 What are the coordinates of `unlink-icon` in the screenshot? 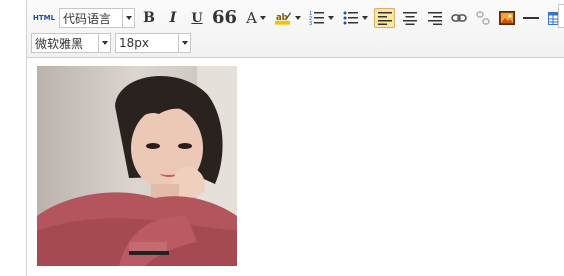 It's located at (483, 18).